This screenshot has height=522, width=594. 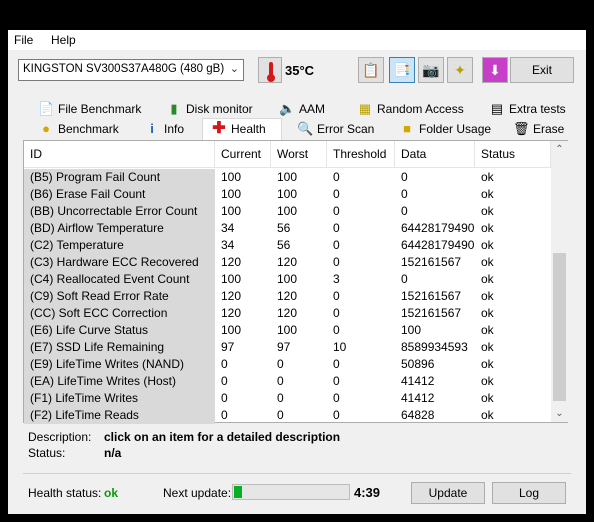 I want to click on tab-label: Disk monitor, so click(x=219, y=109).